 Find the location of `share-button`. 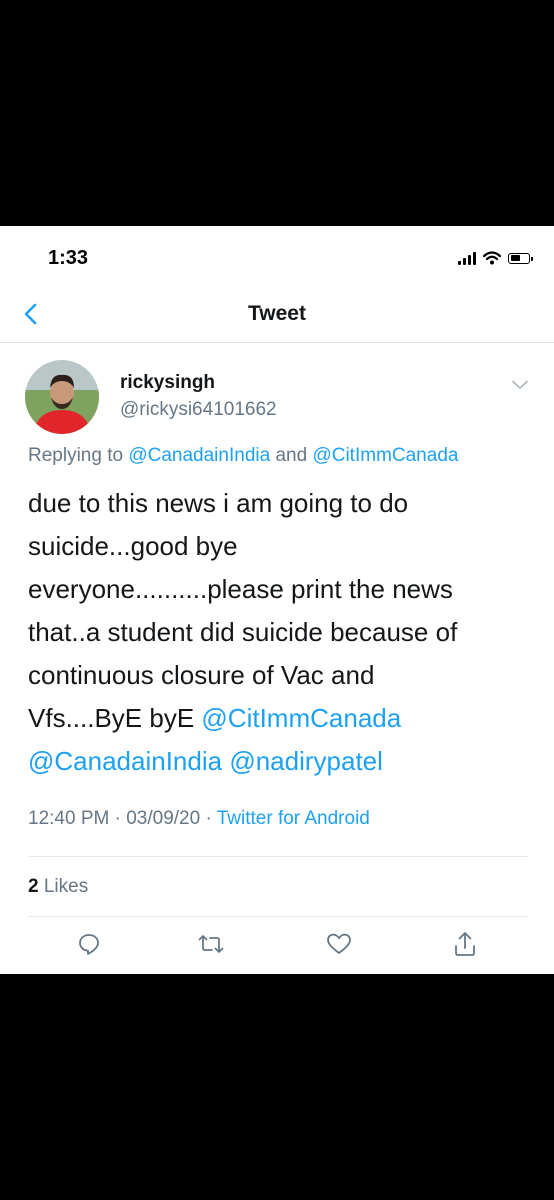

share-button is located at coordinates (465, 944).